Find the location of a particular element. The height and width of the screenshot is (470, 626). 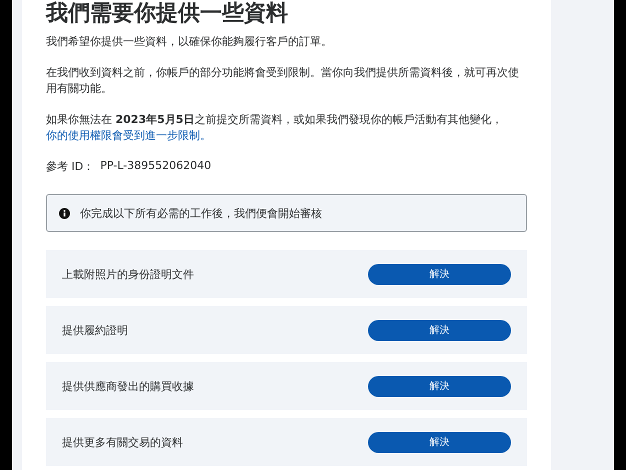

task-label: 上載附照片的身份證明文件 is located at coordinates (128, 274).